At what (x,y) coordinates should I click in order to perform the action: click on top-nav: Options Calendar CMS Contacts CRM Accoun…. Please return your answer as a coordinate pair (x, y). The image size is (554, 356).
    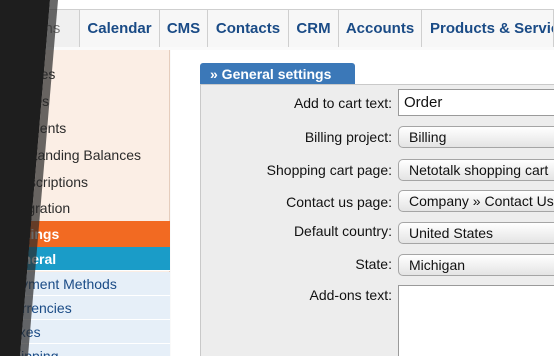
    Looking at the image, I should click on (277, 23).